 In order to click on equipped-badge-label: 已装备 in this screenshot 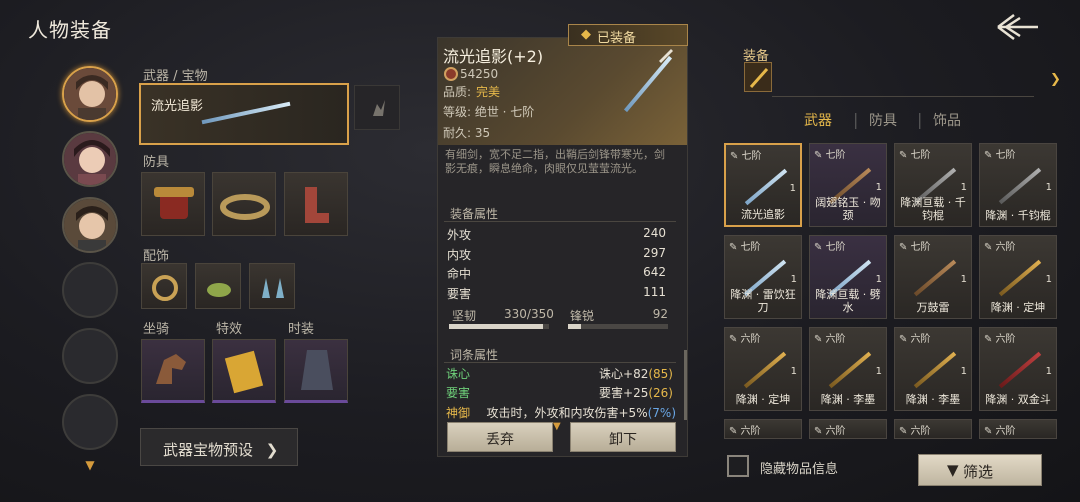, I will do `click(617, 38)`.